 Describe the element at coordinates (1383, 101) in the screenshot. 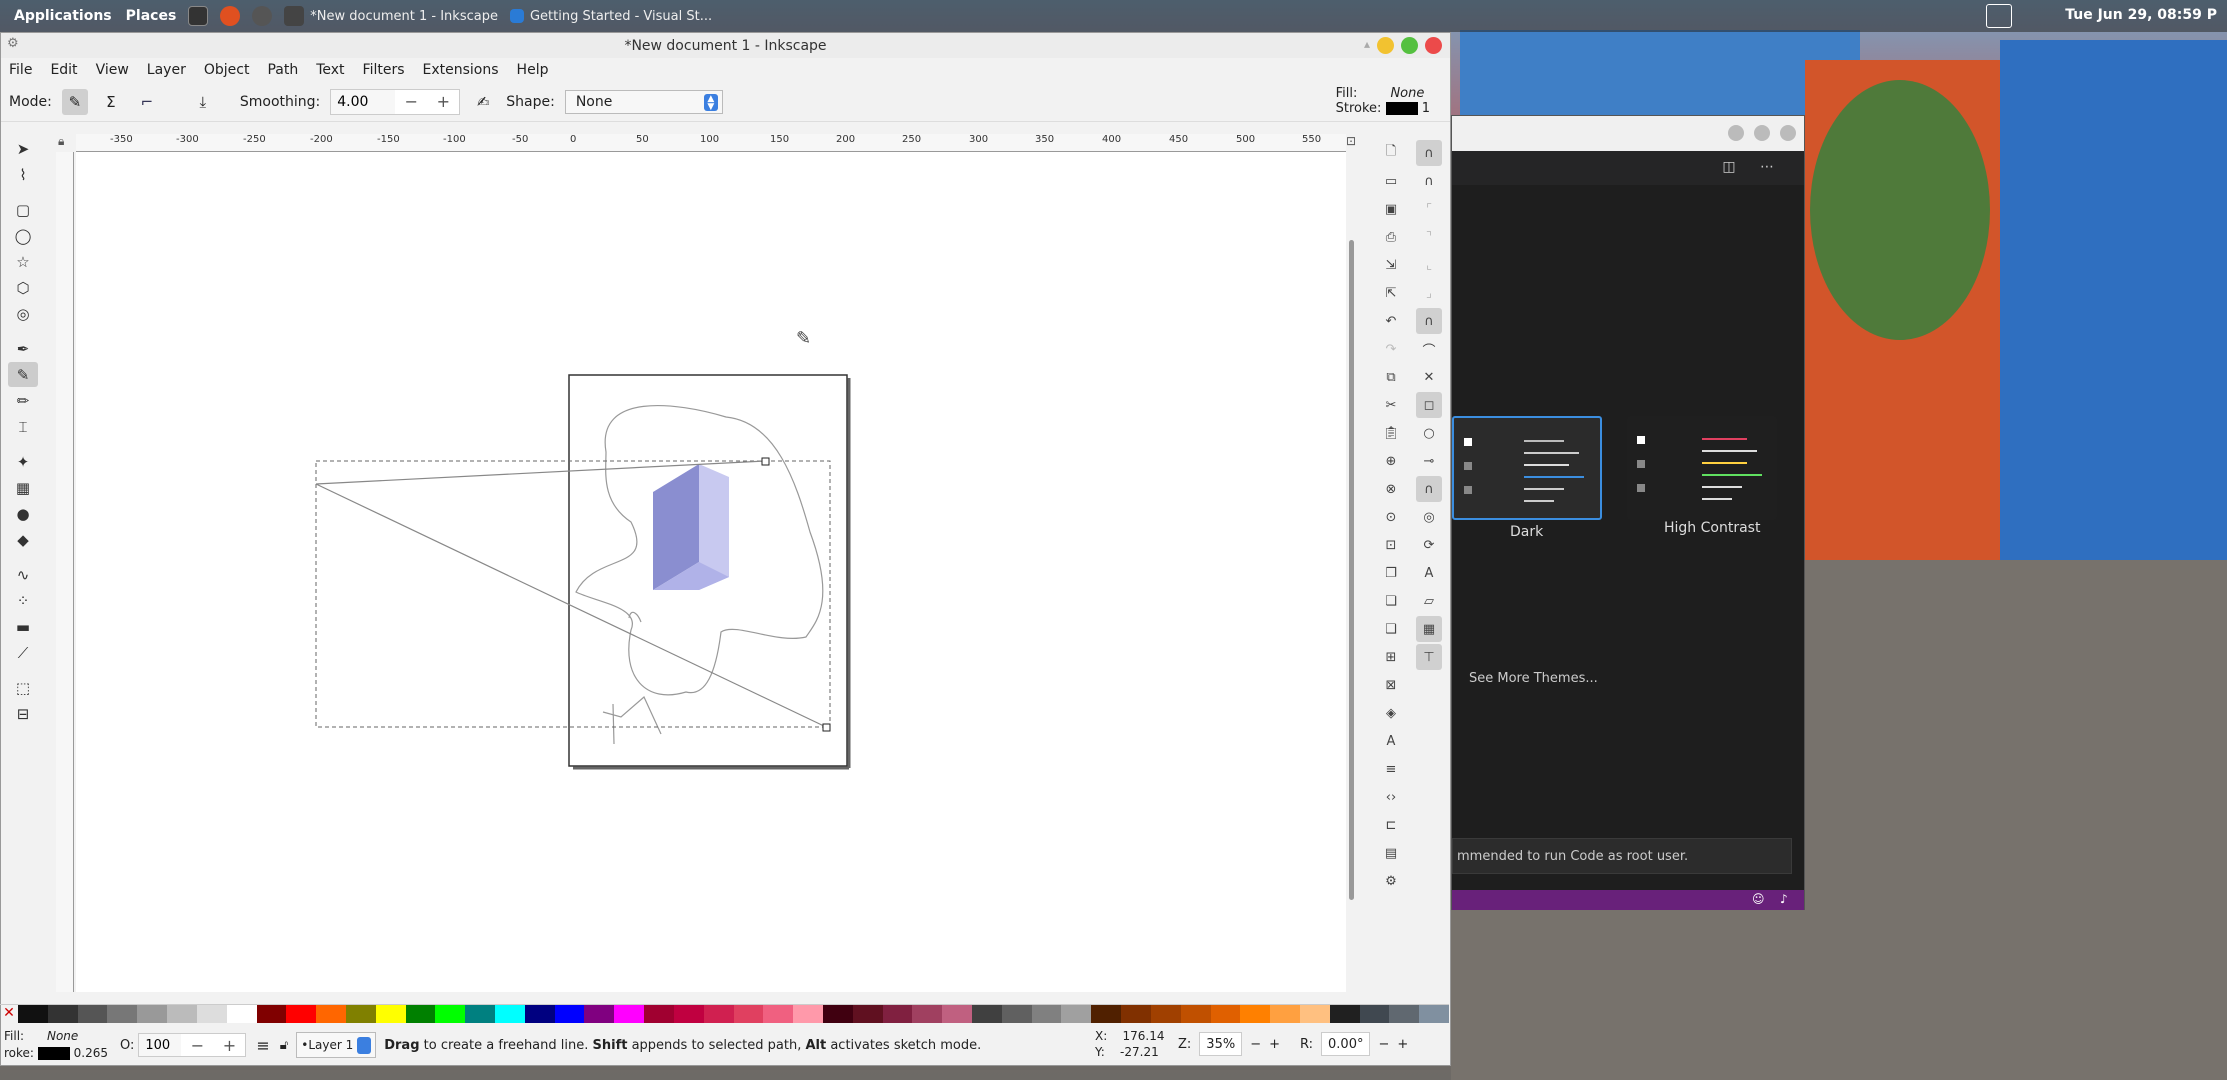

I see `fill-stroke-indicator: Fill: None Stroke: 1` at that location.